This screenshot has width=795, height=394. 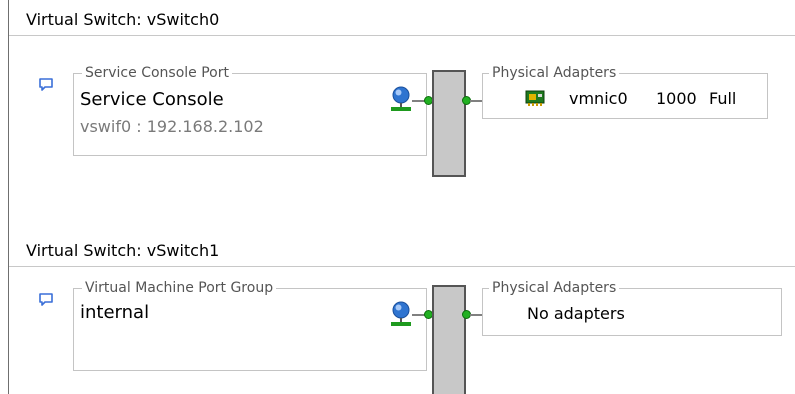 I want to click on port-legend: Service Console Port, so click(x=157, y=73).